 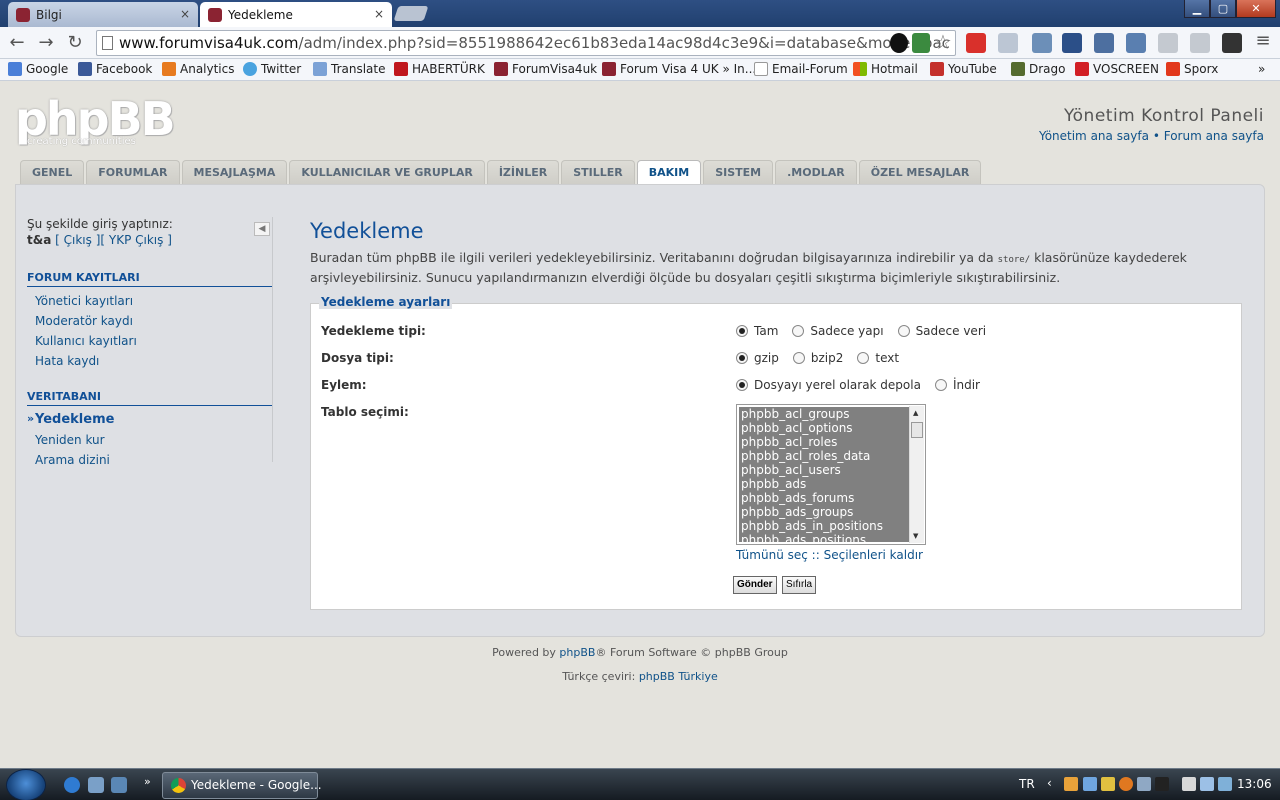 I want to click on tray-network-icon, so click(x=1189, y=784).